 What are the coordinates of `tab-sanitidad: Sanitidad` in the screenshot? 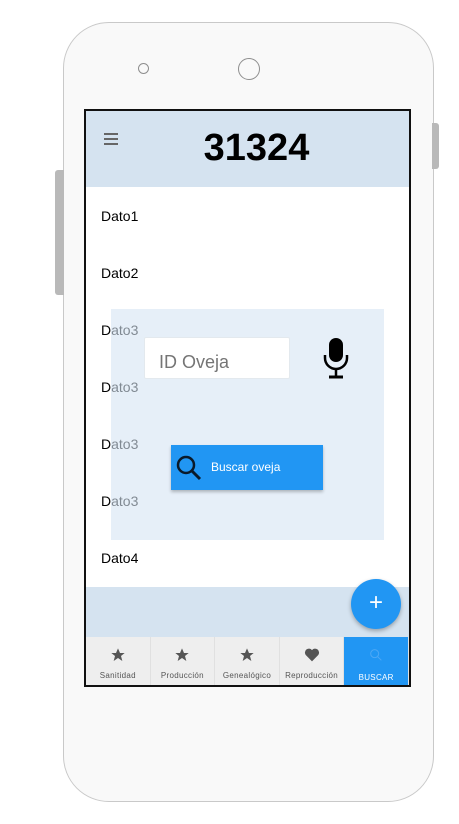 It's located at (118, 661).